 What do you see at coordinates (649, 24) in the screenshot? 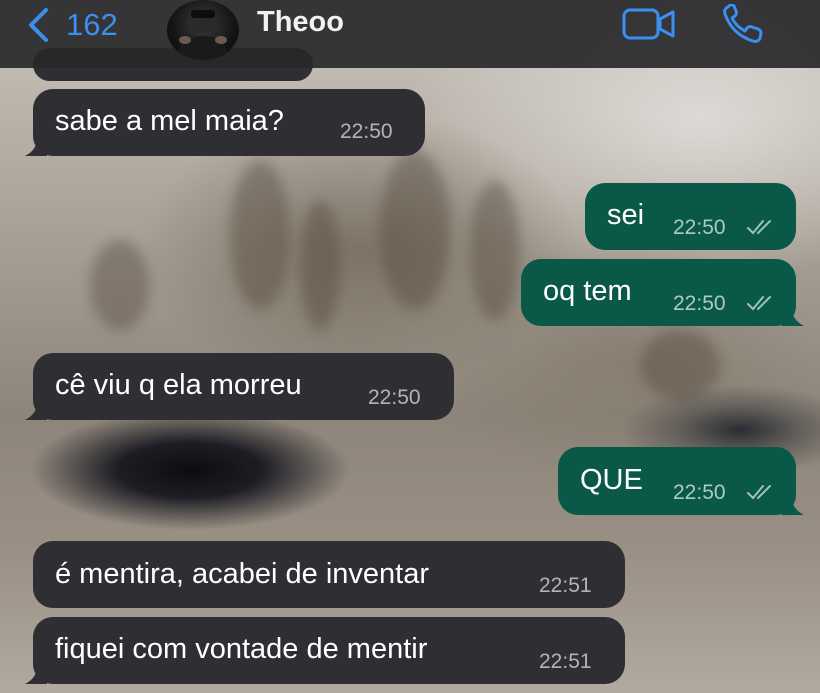
I see `video-call-button` at bounding box center [649, 24].